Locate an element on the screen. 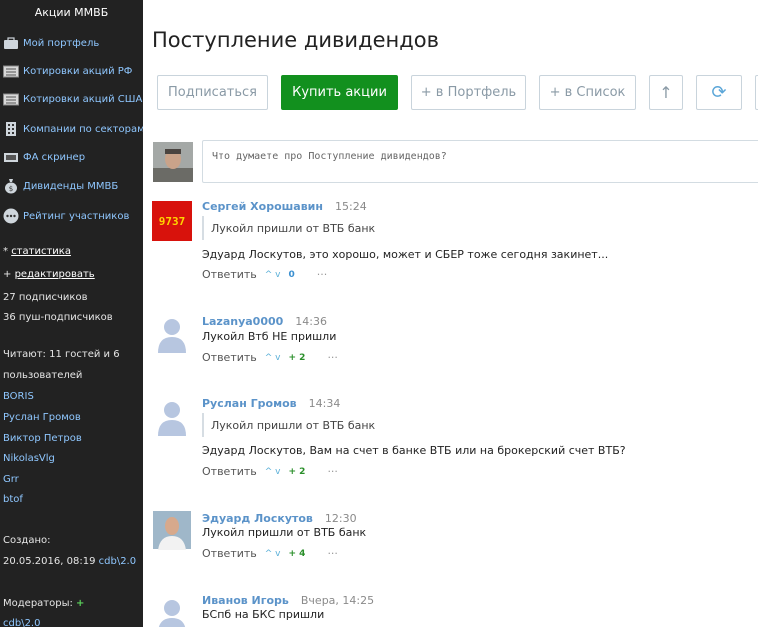 Image resolution: width=758 pixels, height=627 pixels. author-name: Сергей Хорошавин is located at coordinates (262, 206).